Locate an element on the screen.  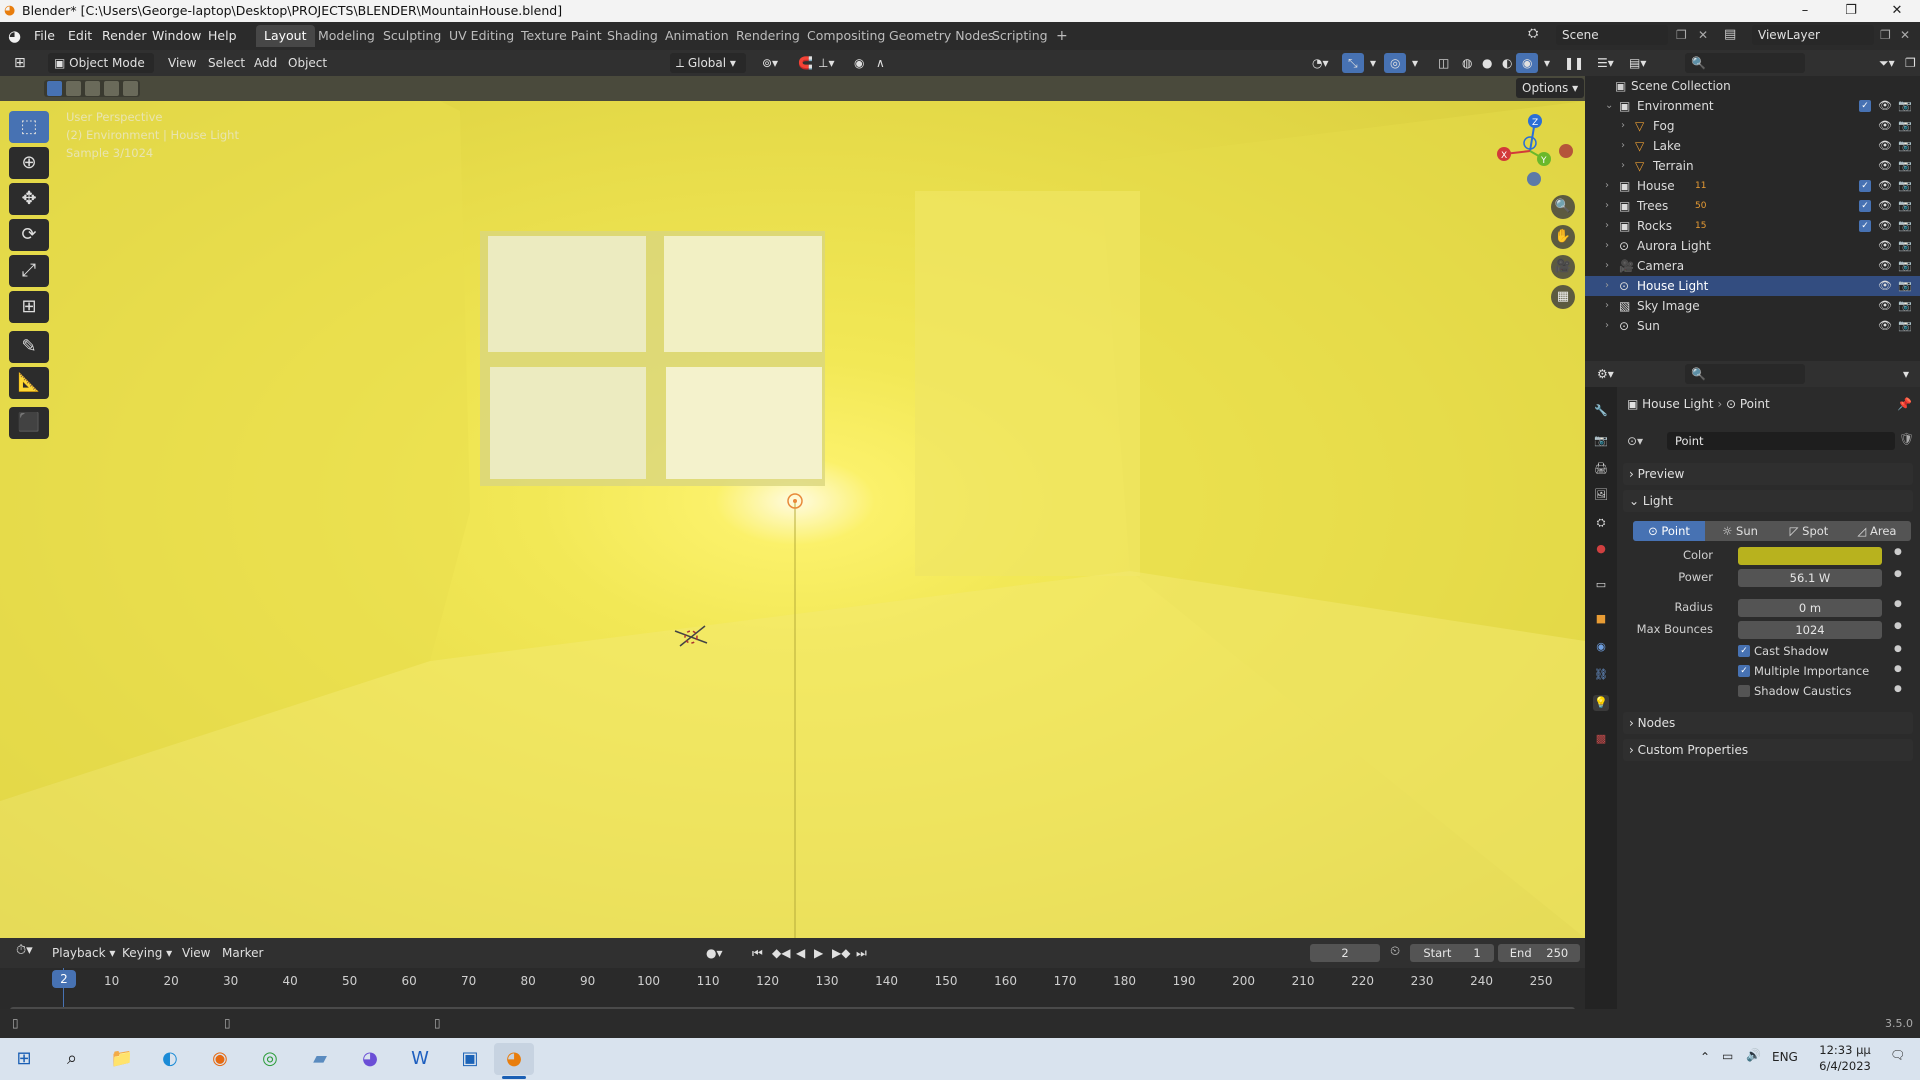
overlay-dropdown-icon: ▾ is located at coordinates (1415, 63).